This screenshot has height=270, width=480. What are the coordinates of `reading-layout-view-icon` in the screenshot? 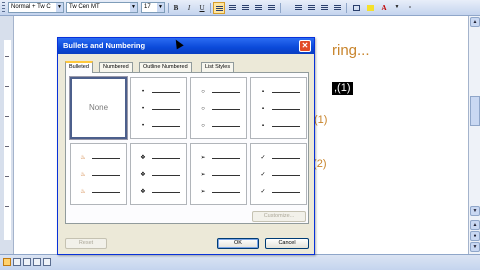 It's located at (47, 262).